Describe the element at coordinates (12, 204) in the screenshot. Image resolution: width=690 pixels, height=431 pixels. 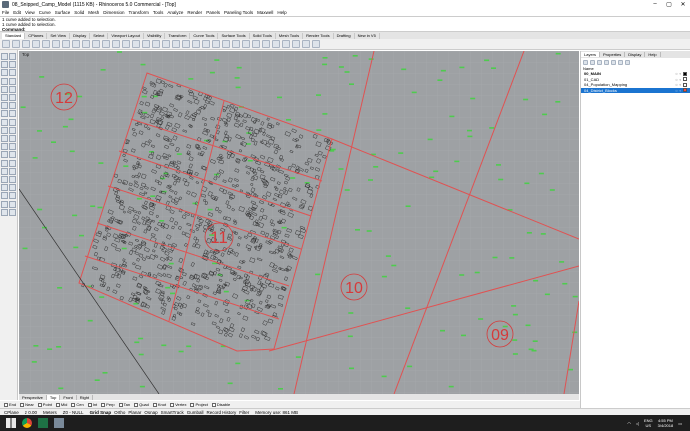
I see `snapshot-tool-icon` at that location.